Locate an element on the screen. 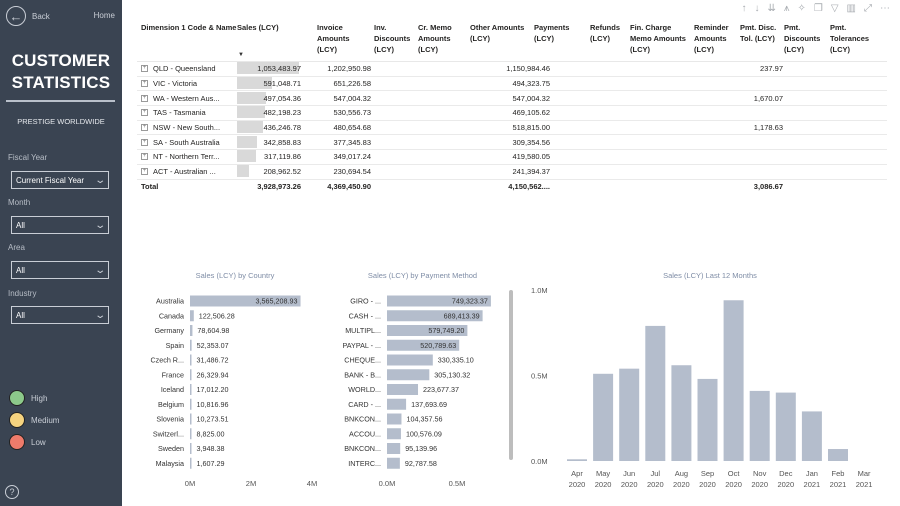  category-label: Sweden is located at coordinates (171, 448).